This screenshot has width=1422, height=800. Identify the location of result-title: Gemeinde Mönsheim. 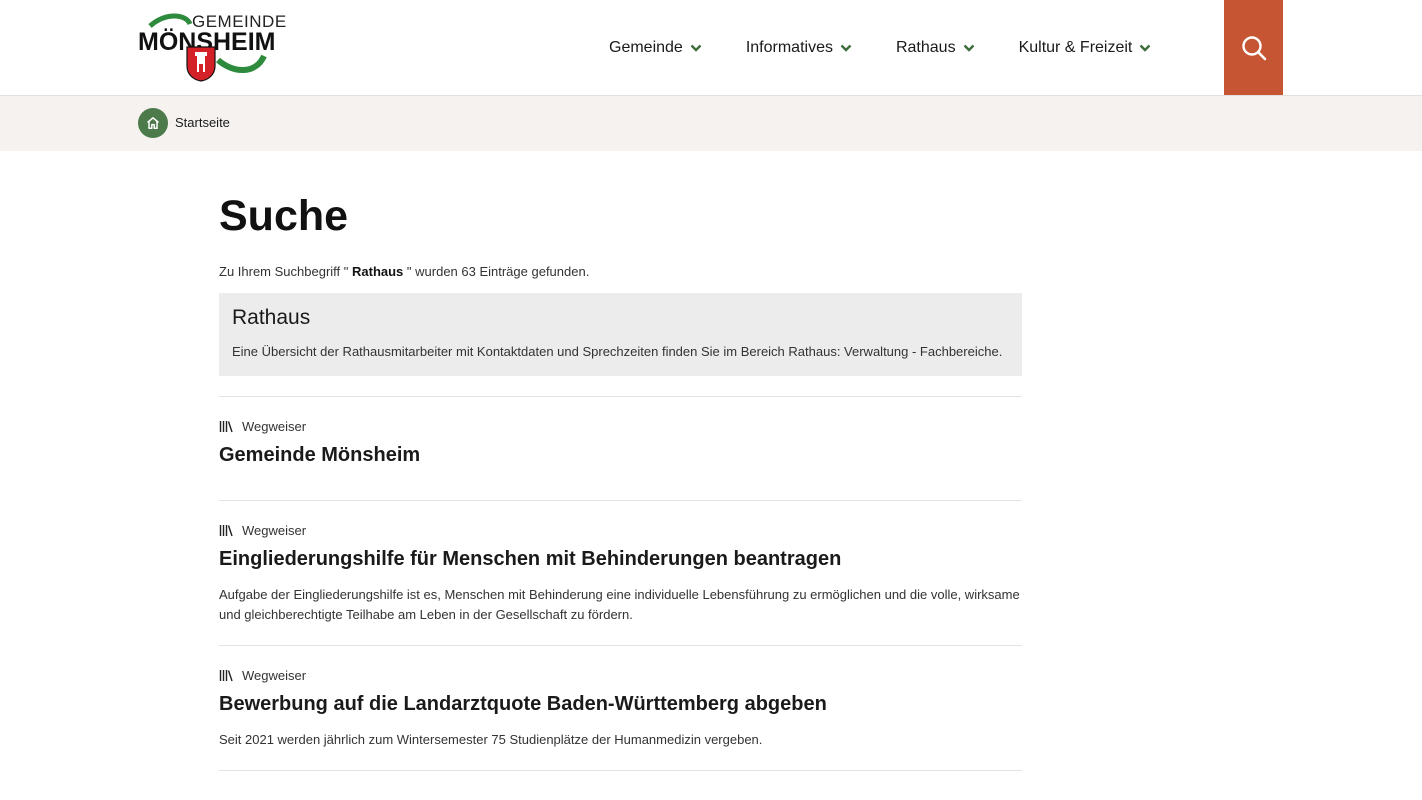
(620, 455).